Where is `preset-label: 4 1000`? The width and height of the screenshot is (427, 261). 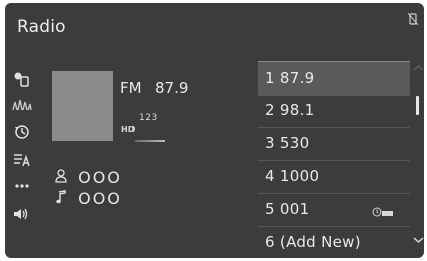 preset-label: 4 1000 is located at coordinates (292, 176).